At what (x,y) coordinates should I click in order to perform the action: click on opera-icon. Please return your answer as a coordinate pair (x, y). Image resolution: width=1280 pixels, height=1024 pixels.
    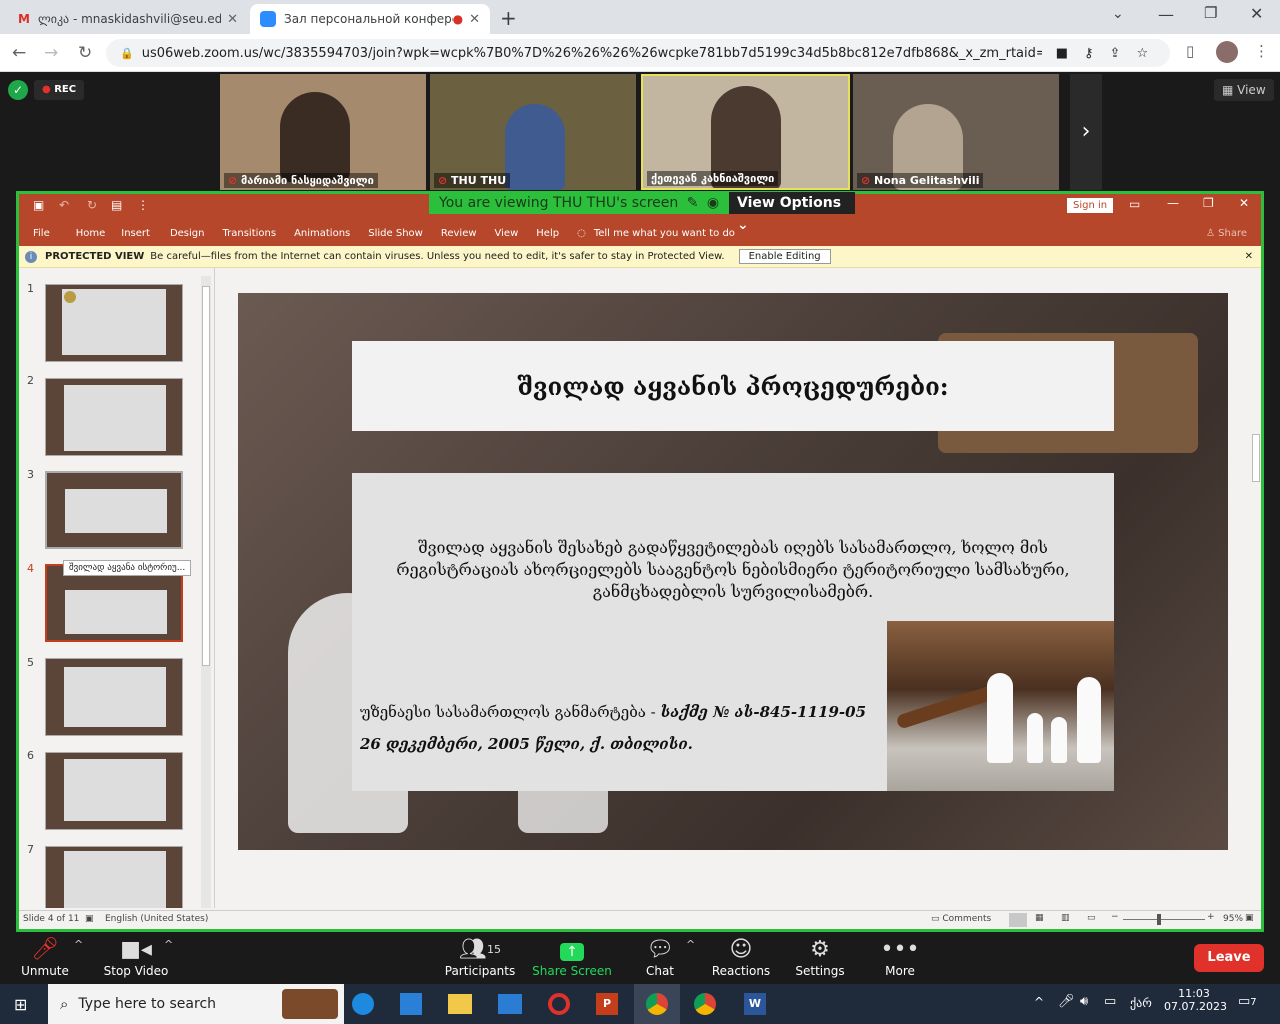
    Looking at the image, I should click on (559, 1004).